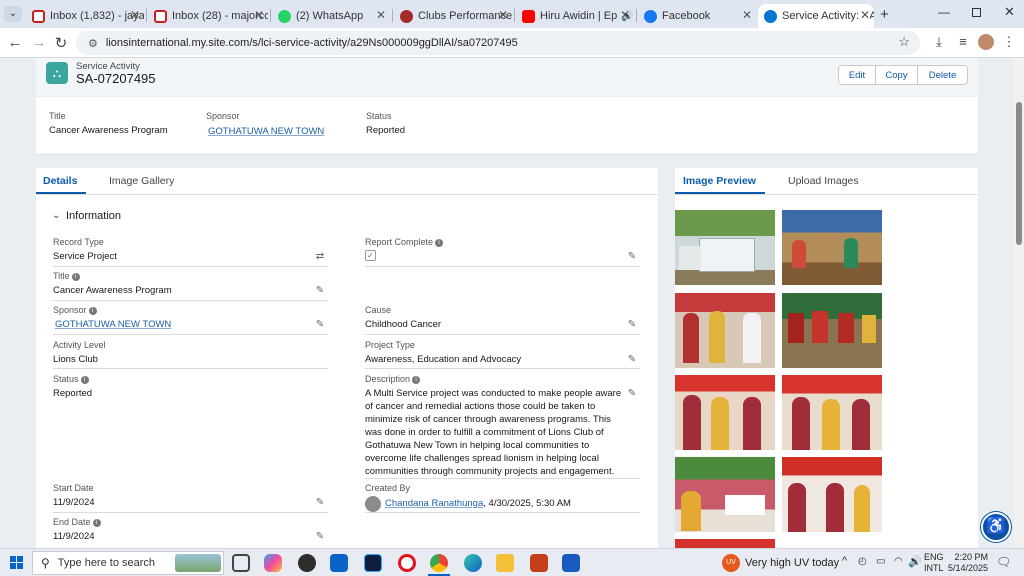  What do you see at coordinates (884, 14) in the screenshot?
I see `new-tab-button: +` at bounding box center [884, 14].